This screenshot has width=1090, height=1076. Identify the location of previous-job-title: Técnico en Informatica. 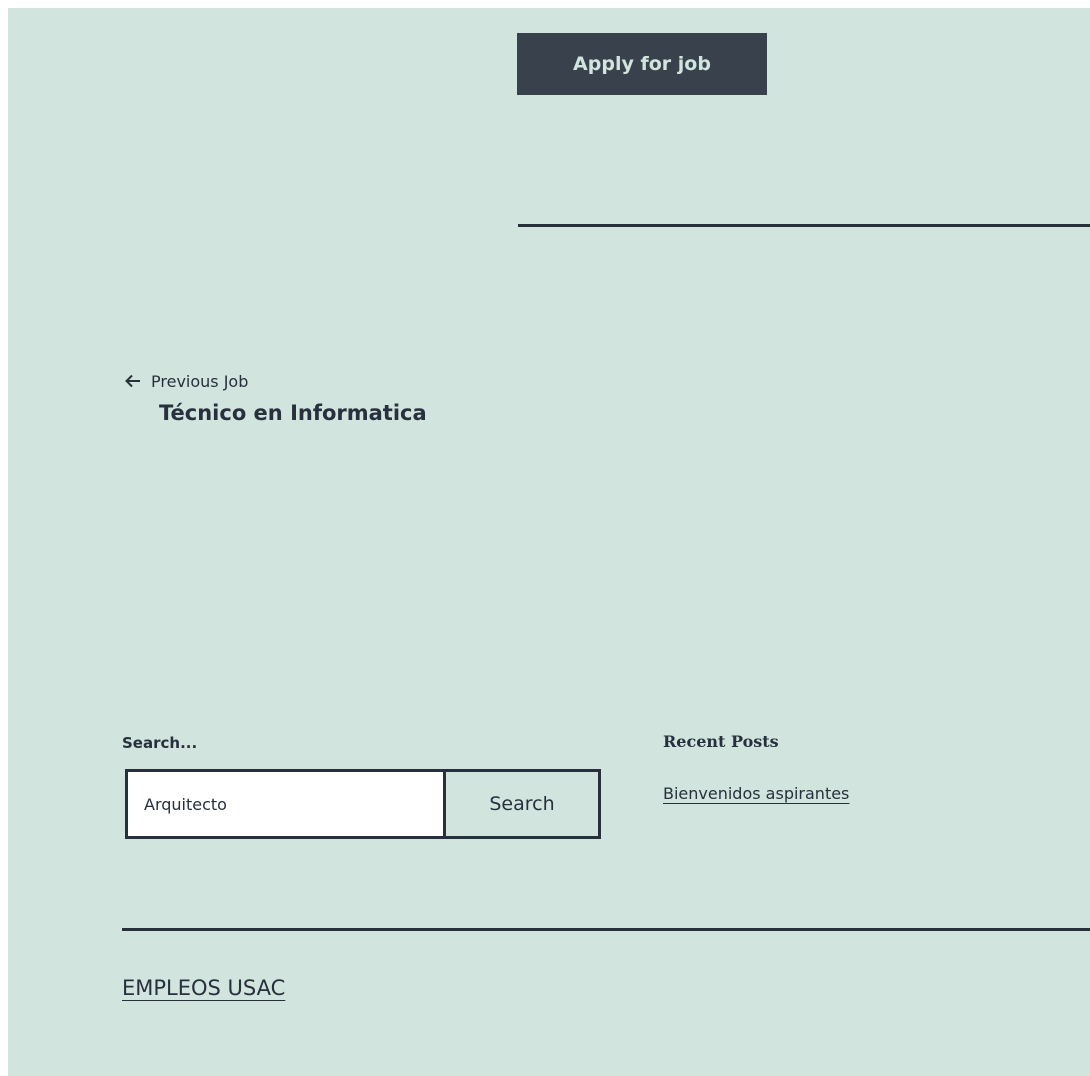
(293, 413).